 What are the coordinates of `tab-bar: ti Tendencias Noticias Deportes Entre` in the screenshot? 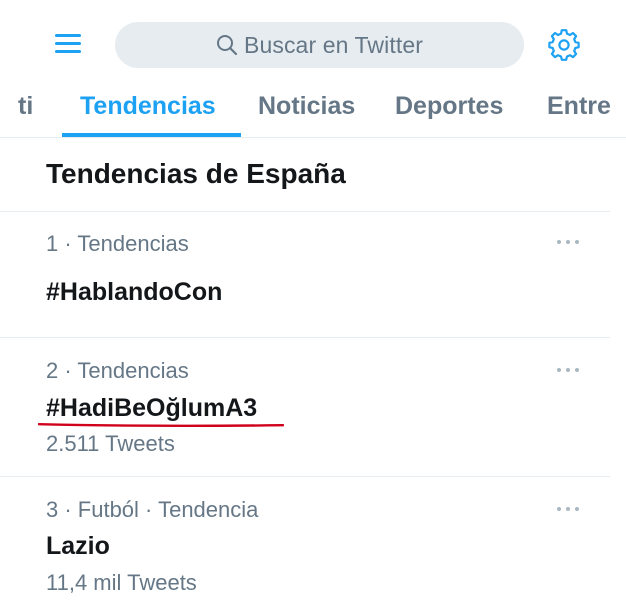 It's located at (313, 112).